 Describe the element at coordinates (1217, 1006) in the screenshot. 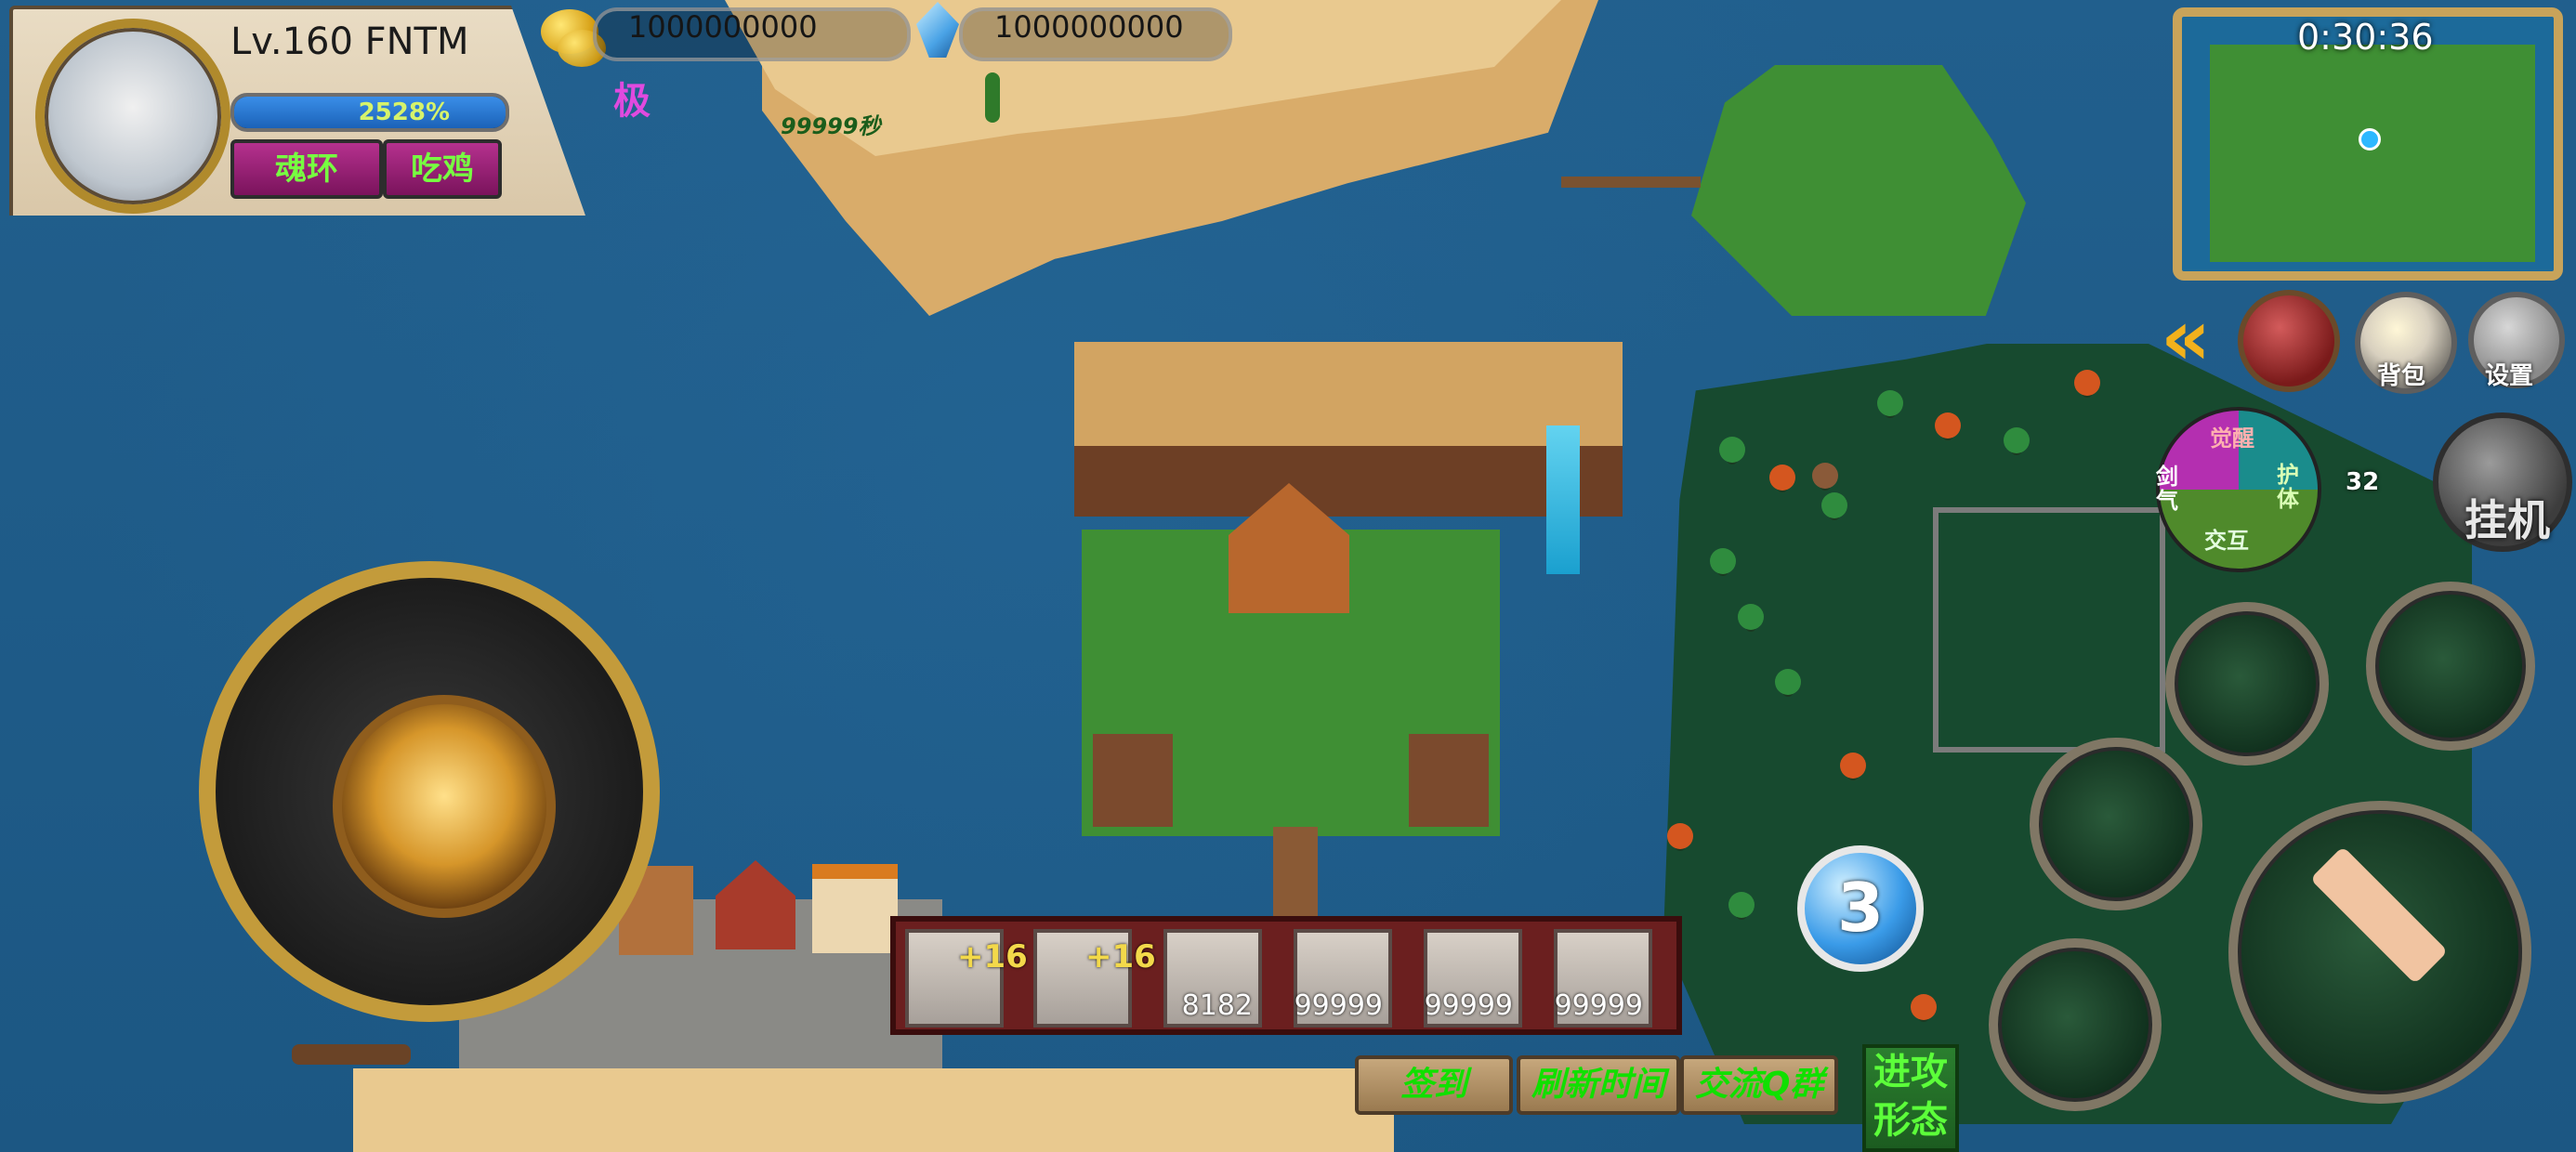

I see `item-count: 8182` at that location.